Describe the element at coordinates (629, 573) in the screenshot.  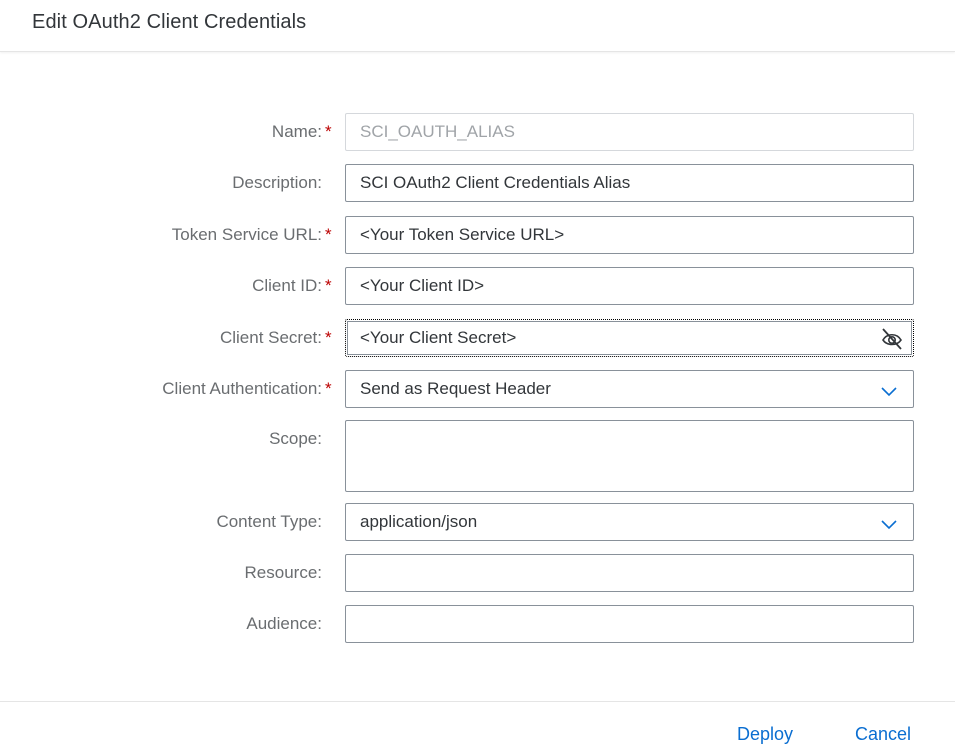
I see `resource-field` at that location.